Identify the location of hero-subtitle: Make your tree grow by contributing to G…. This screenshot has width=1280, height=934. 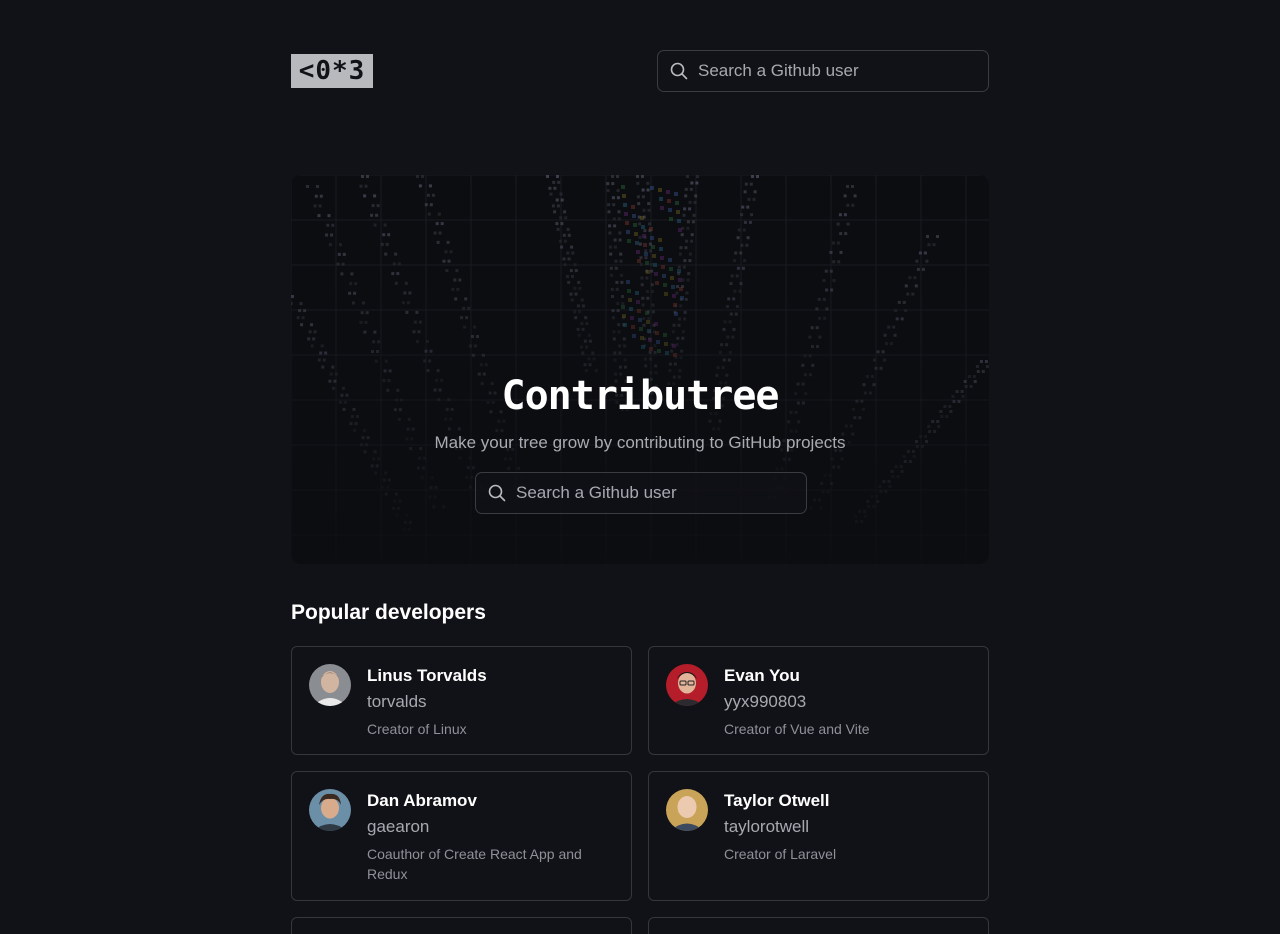
(640, 442).